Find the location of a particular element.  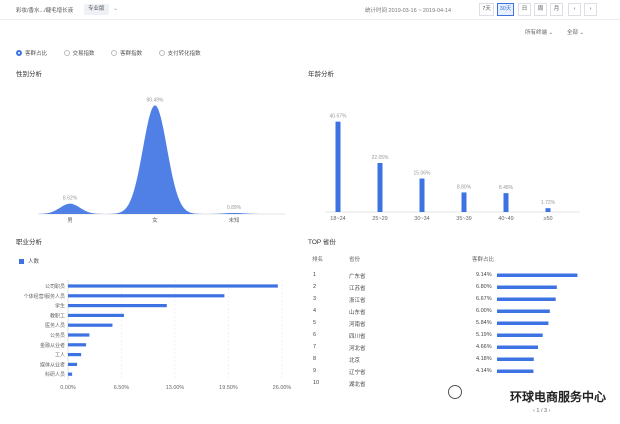

table-pager: ‹ 1 / 3 › is located at coordinates (541, 411).